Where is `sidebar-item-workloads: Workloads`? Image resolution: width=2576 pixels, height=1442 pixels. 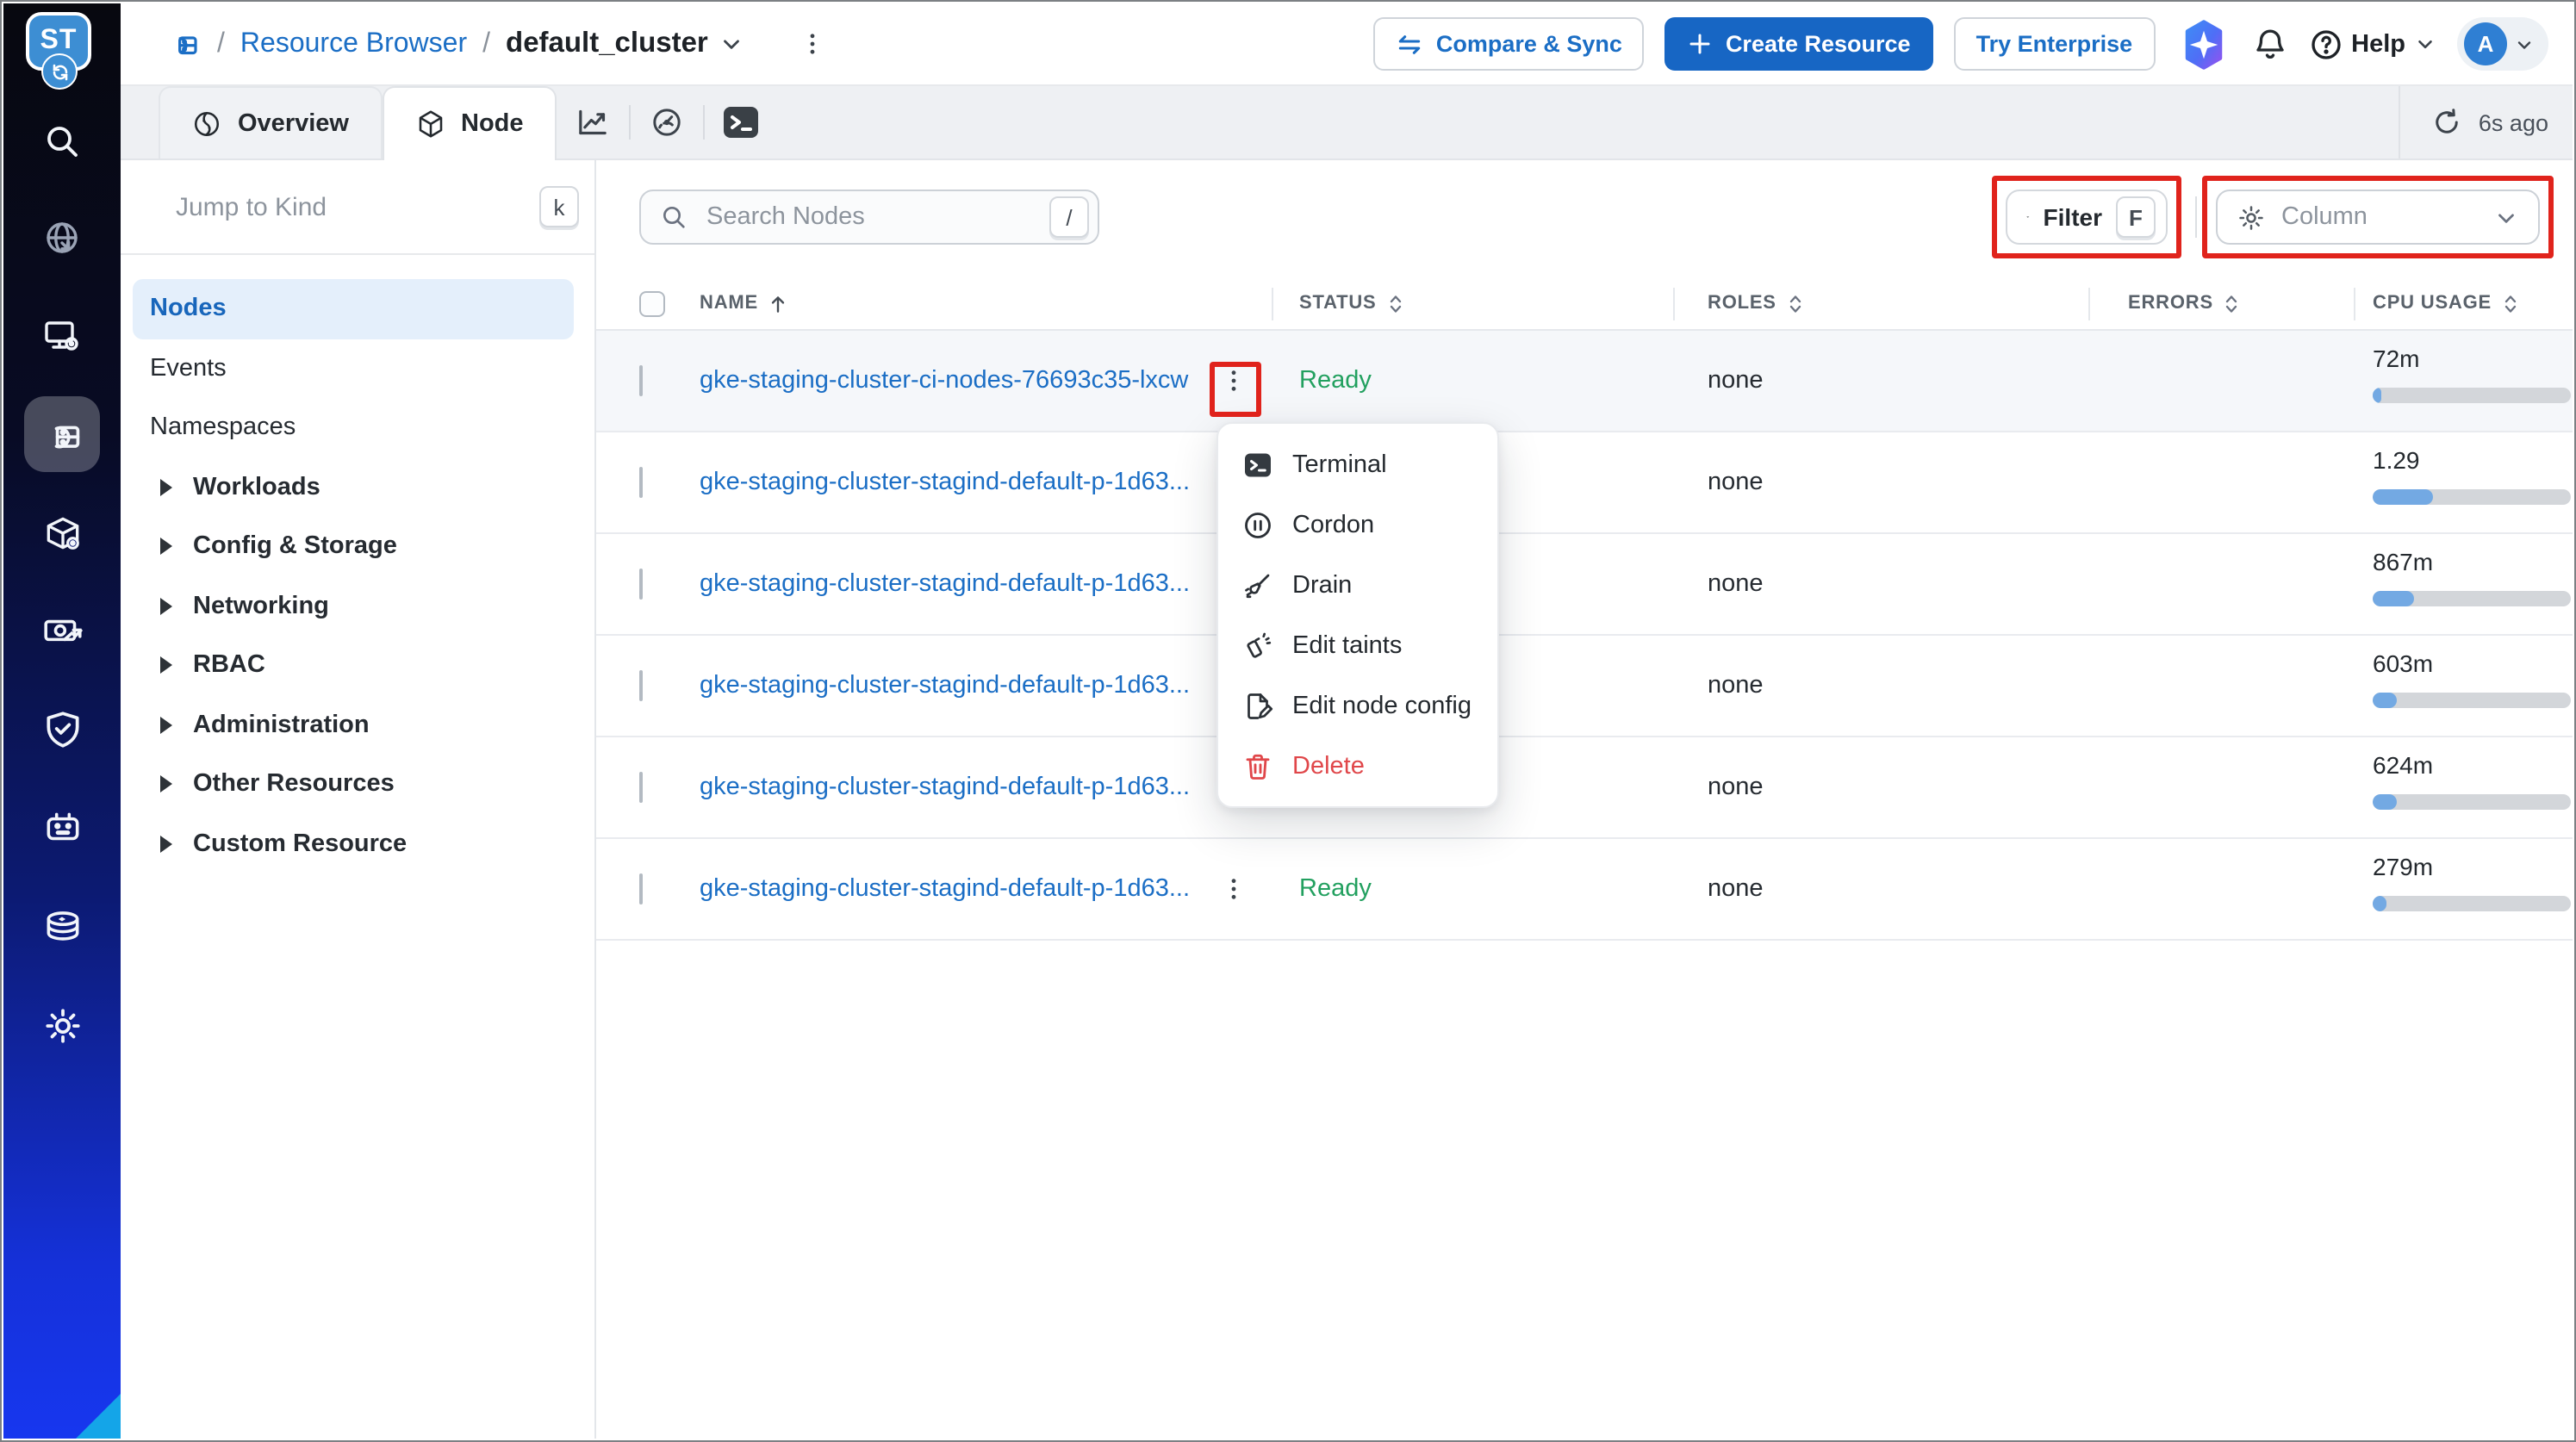
sidebar-item-workloads: Workloads is located at coordinates (354, 487).